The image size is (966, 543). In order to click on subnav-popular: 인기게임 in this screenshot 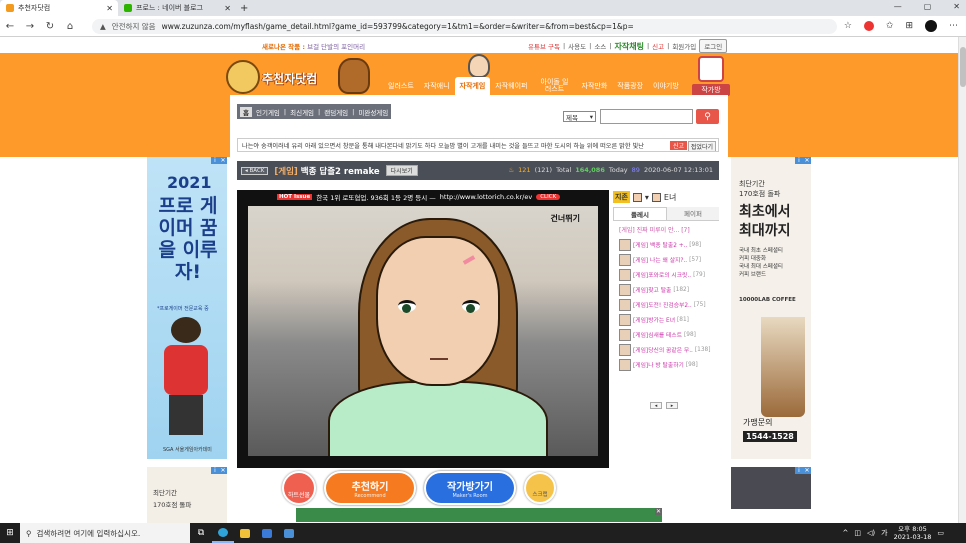, I will do `click(268, 112)`.